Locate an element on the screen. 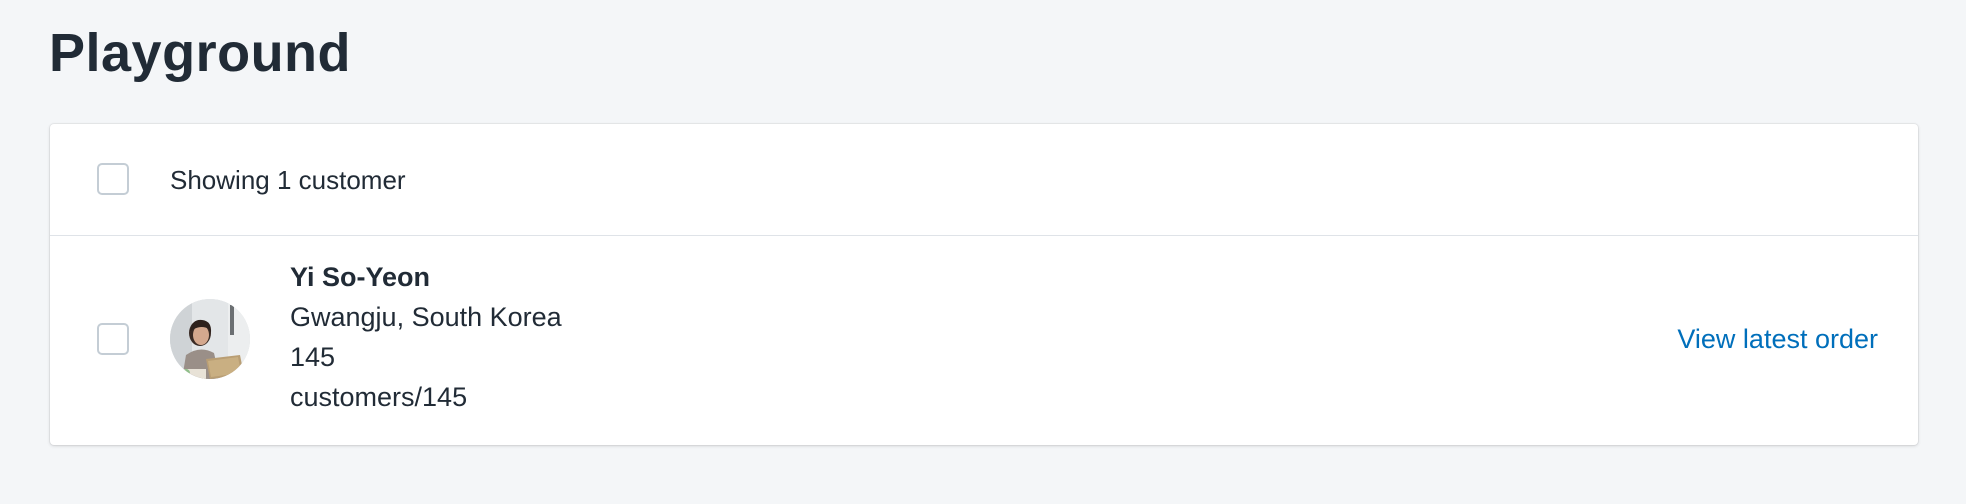 This screenshot has height=504, width=1966. avatar is located at coordinates (210, 339).